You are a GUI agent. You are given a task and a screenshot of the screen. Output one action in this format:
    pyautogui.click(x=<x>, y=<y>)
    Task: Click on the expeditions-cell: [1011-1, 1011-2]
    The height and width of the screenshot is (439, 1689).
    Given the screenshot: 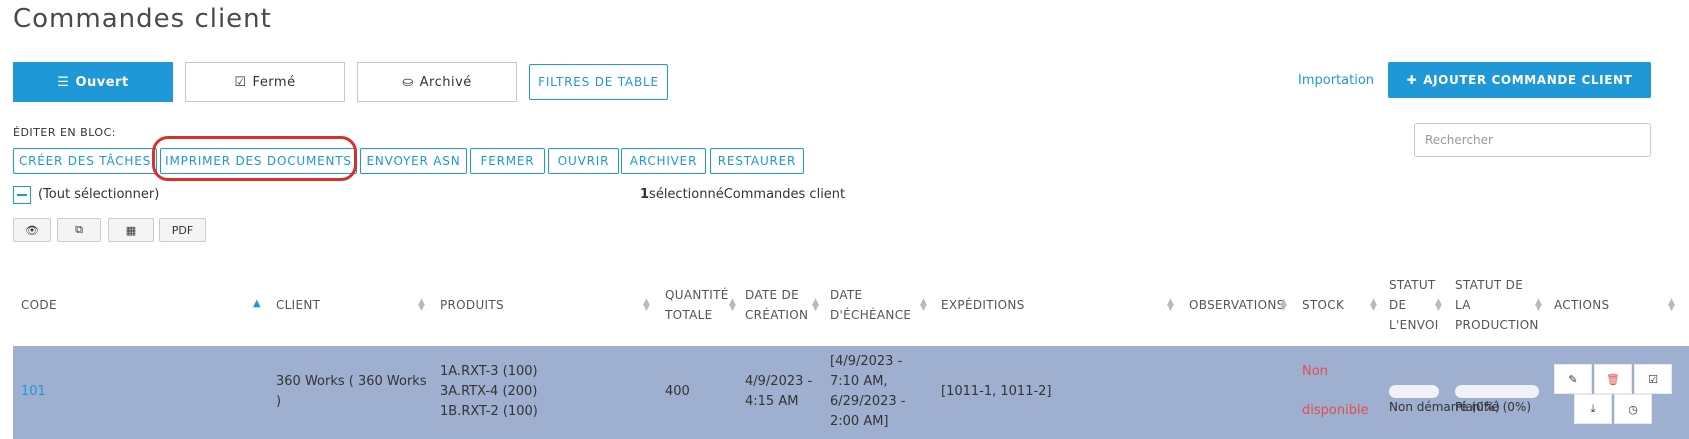 What is the action you would take?
    pyautogui.click(x=996, y=391)
    